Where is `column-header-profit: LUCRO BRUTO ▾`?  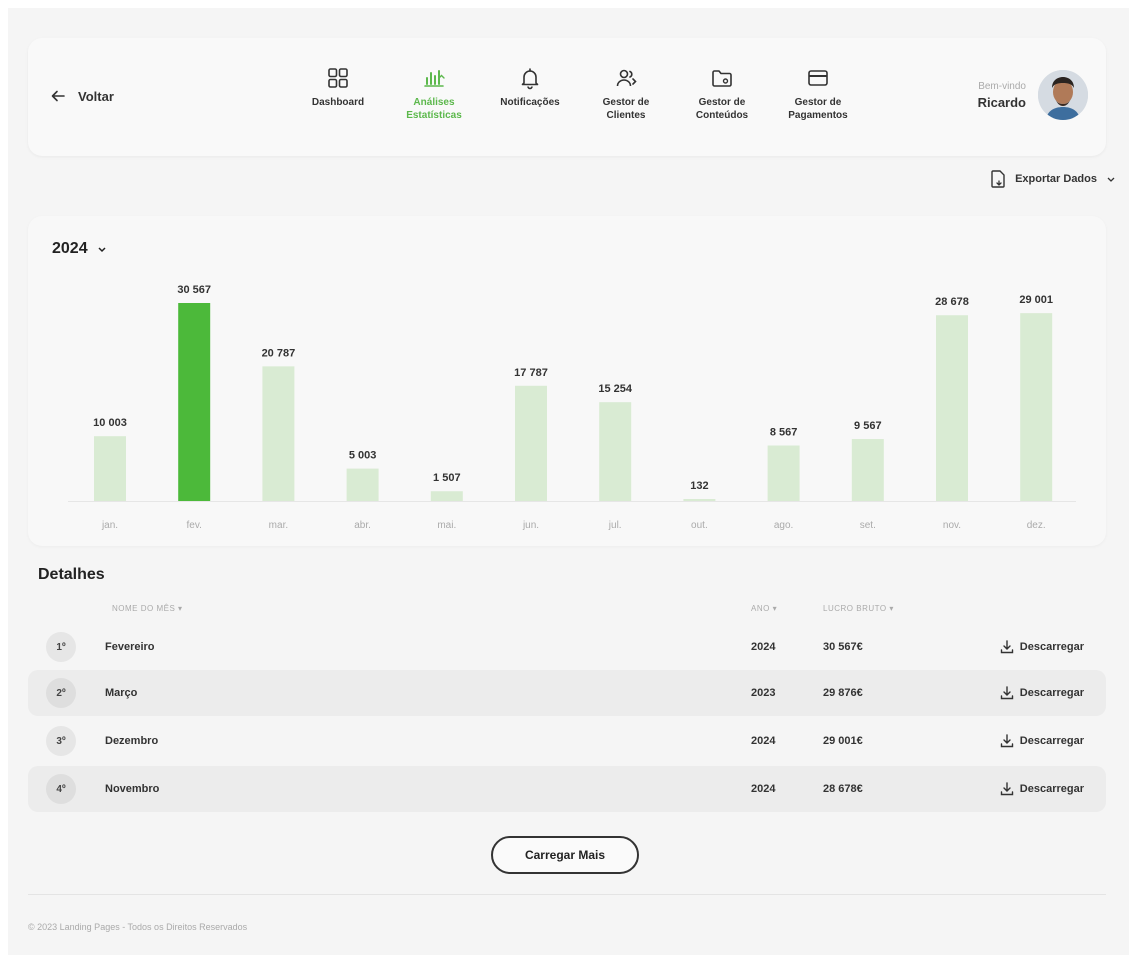 column-header-profit: LUCRO BRUTO ▾ is located at coordinates (858, 608).